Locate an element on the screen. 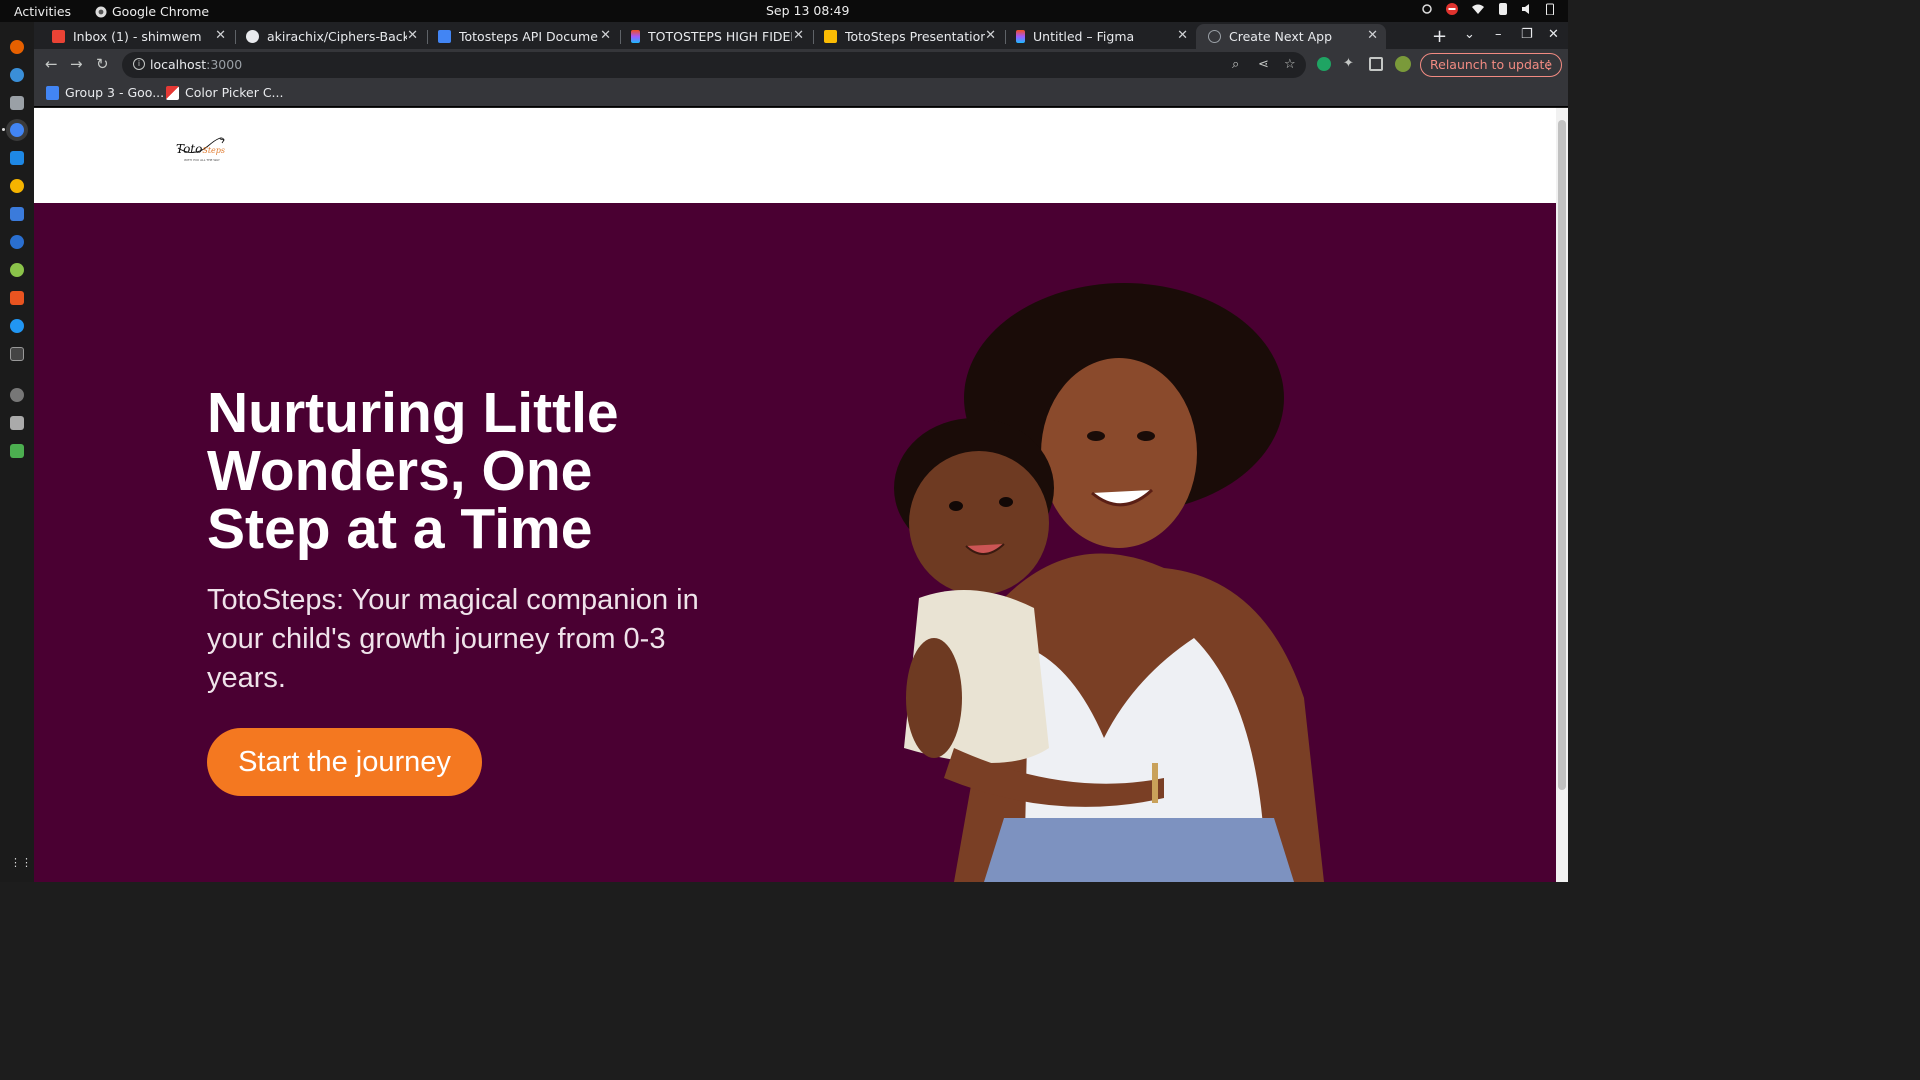 This screenshot has width=1920, height=1080. tab-title: akirachix/Ciphers-Backen is located at coordinates (337, 36).